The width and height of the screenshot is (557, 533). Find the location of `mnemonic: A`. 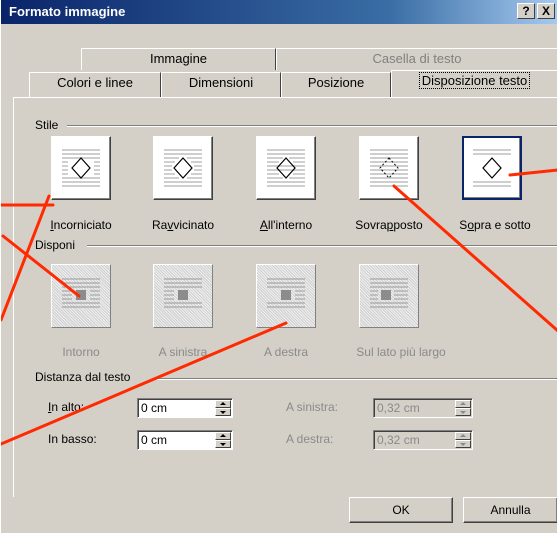

mnemonic: A is located at coordinates (263, 225).